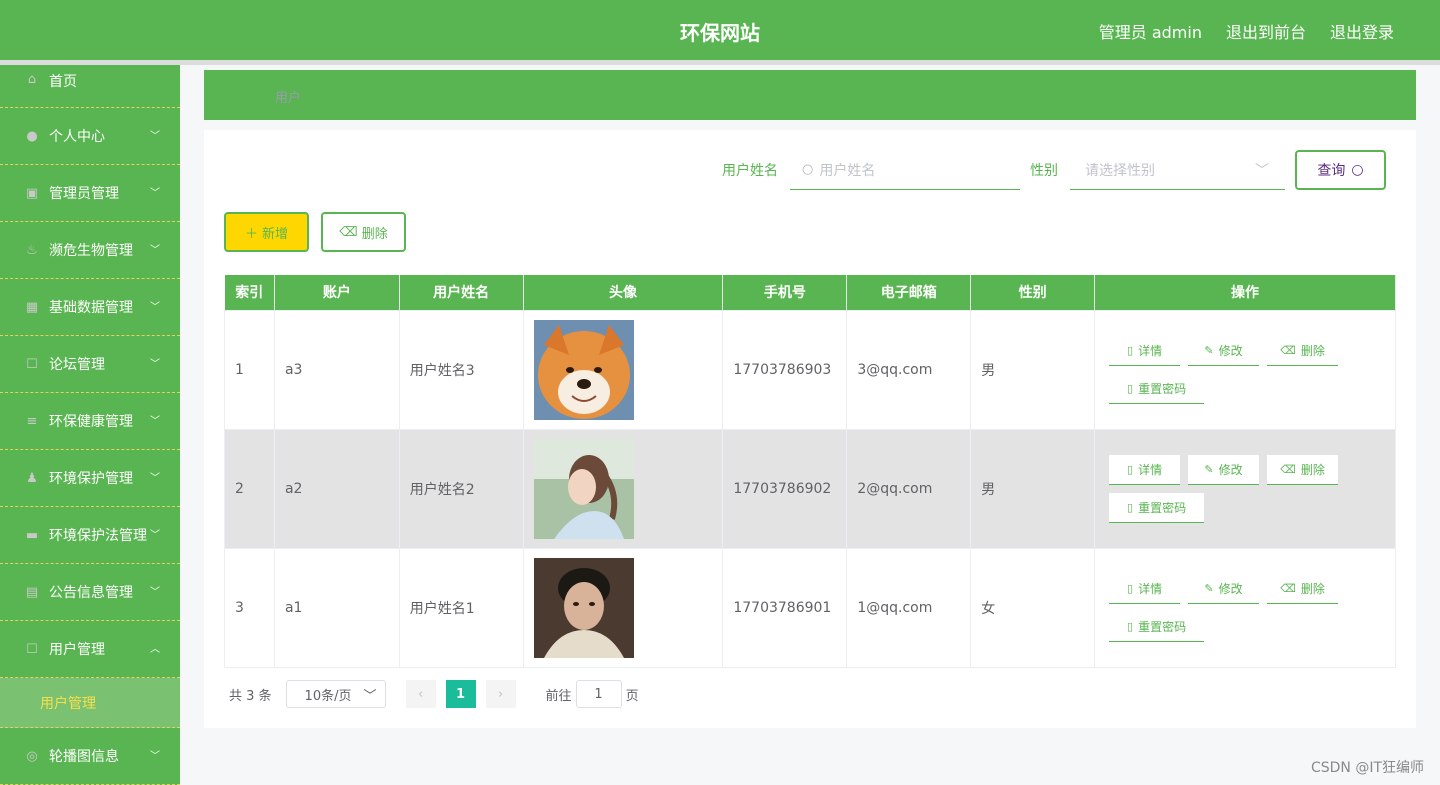 Image resolution: width=1440 pixels, height=785 pixels. I want to click on sidebar-item-label: 环保健康管理, so click(91, 422).